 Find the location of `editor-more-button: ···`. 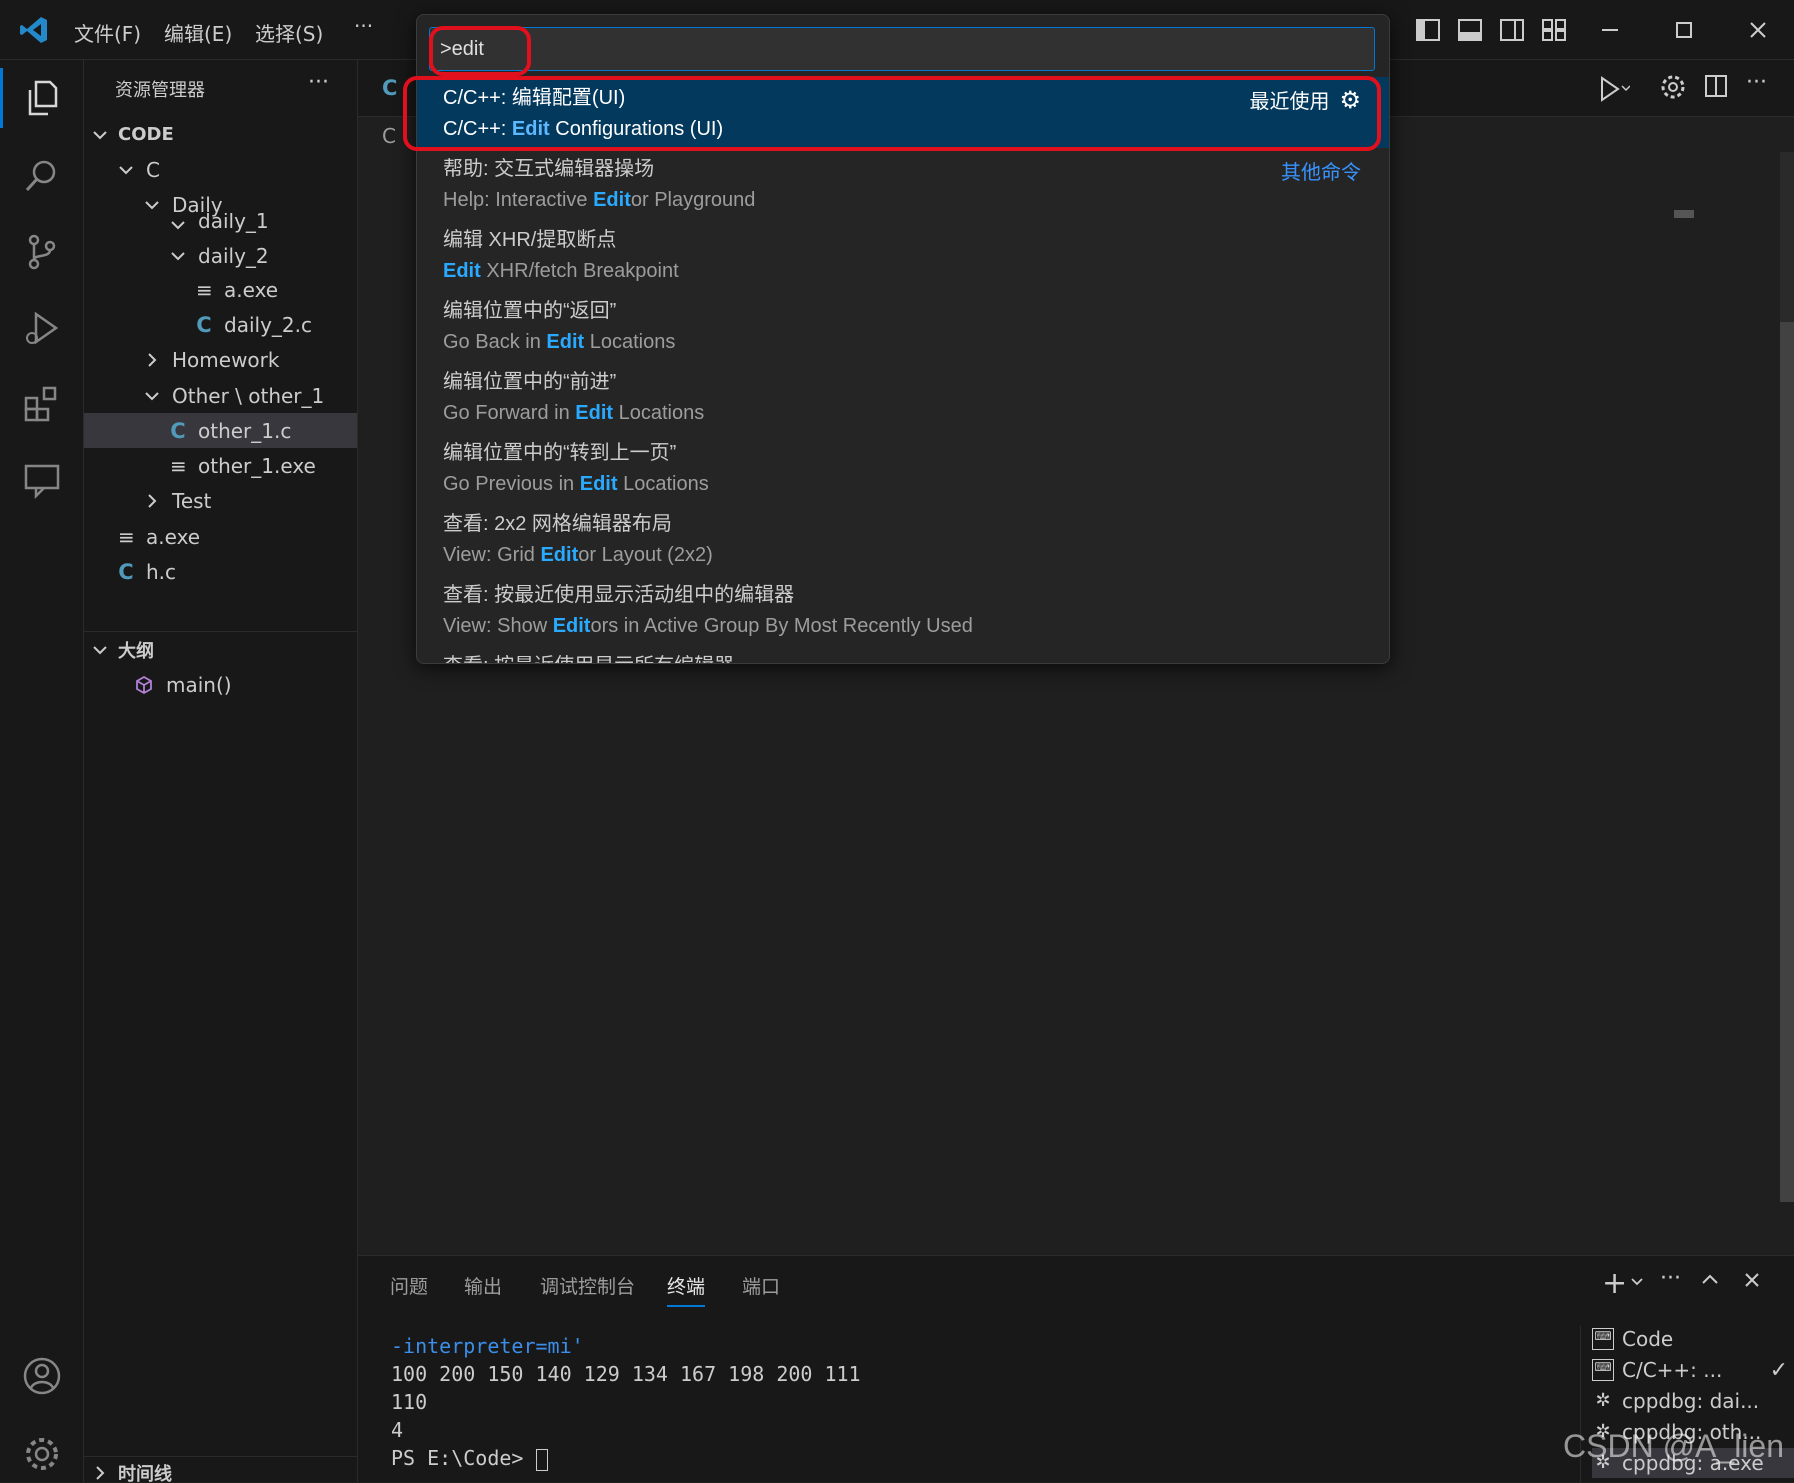

editor-more-button: ··· is located at coordinates (1756, 82).